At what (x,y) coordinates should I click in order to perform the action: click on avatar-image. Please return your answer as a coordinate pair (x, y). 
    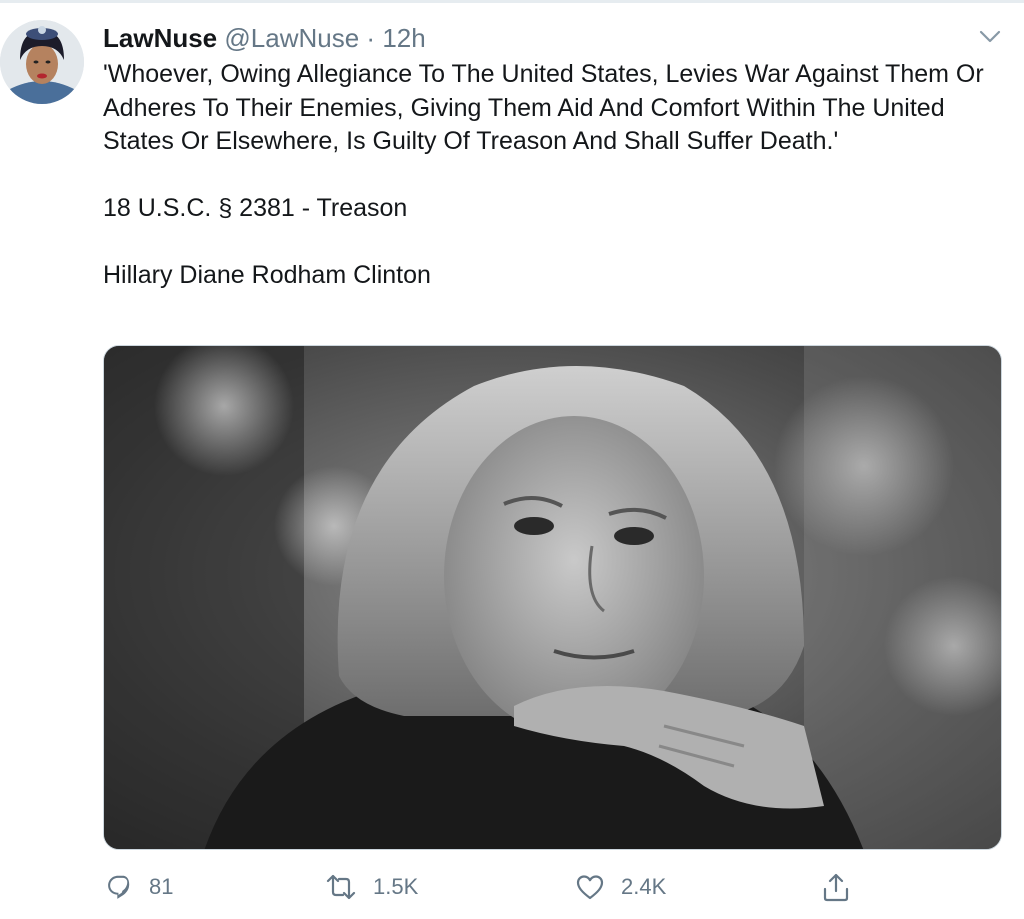
    Looking at the image, I should click on (42, 62).